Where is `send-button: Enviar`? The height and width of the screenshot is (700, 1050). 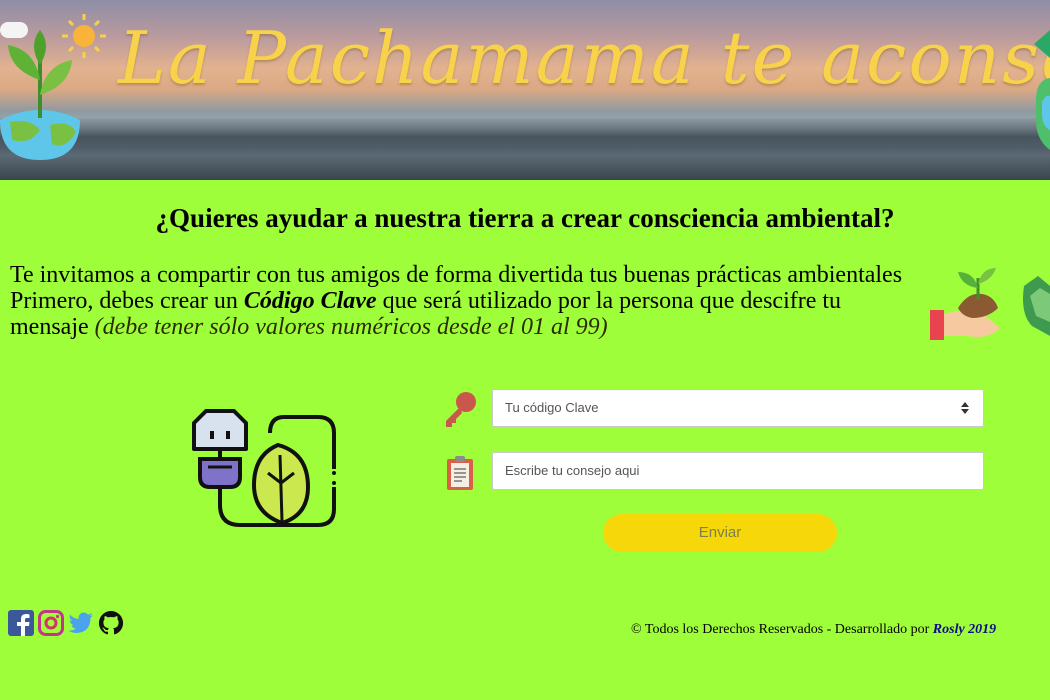 send-button: Enviar is located at coordinates (720, 533).